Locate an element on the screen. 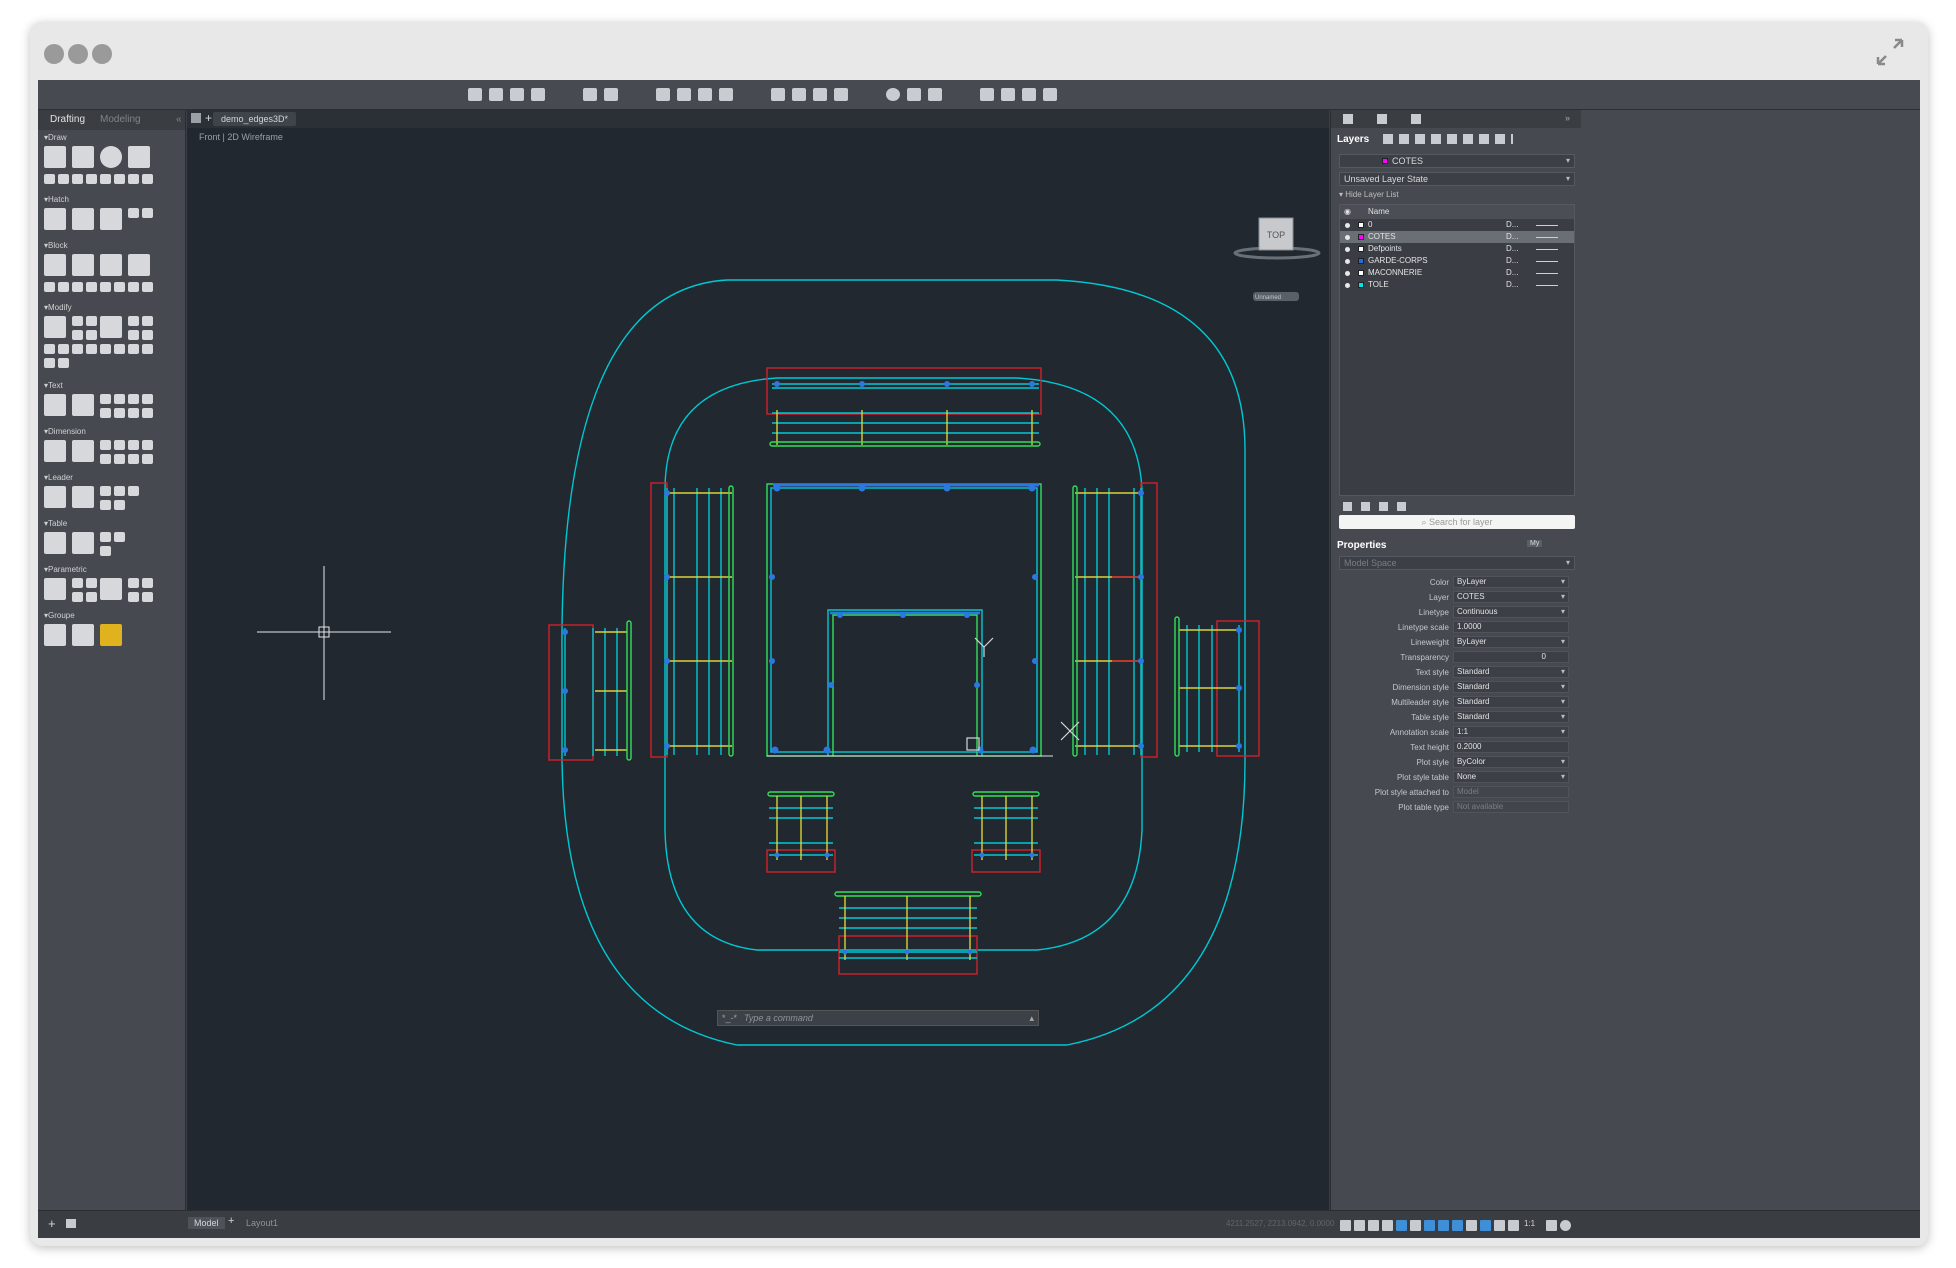  workspace-icon is located at coordinates (1551, 1225).